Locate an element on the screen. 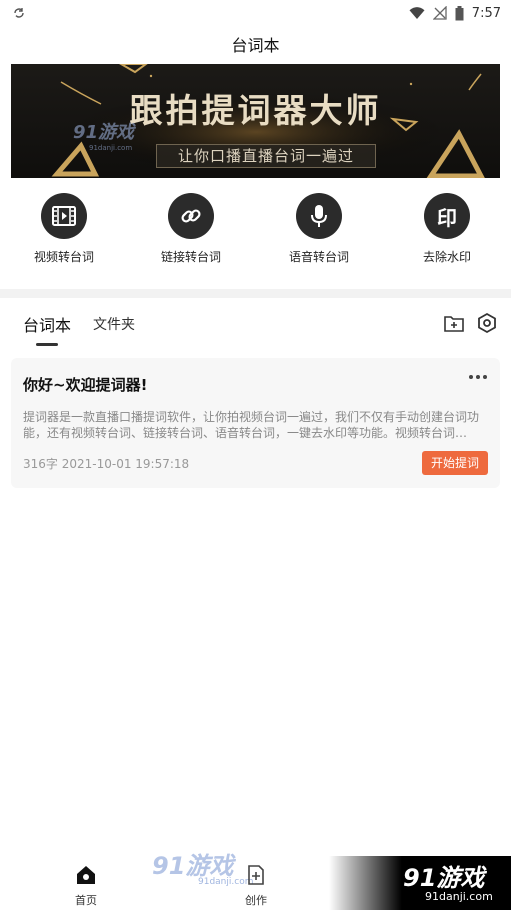 The image size is (511, 910). section-divider is located at coordinates (255, 293).